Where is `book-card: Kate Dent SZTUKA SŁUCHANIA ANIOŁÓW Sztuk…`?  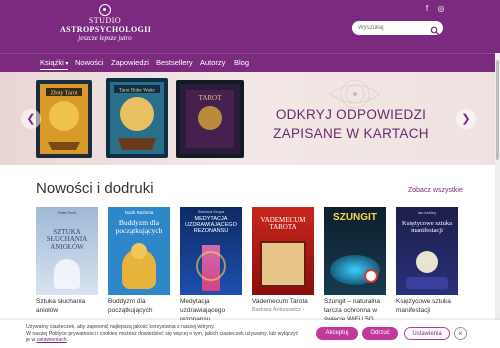 book-card: Kate Dent SZTUKA SŁUCHANIA ANIOŁÓW Sztuk… is located at coordinates (67, 261).